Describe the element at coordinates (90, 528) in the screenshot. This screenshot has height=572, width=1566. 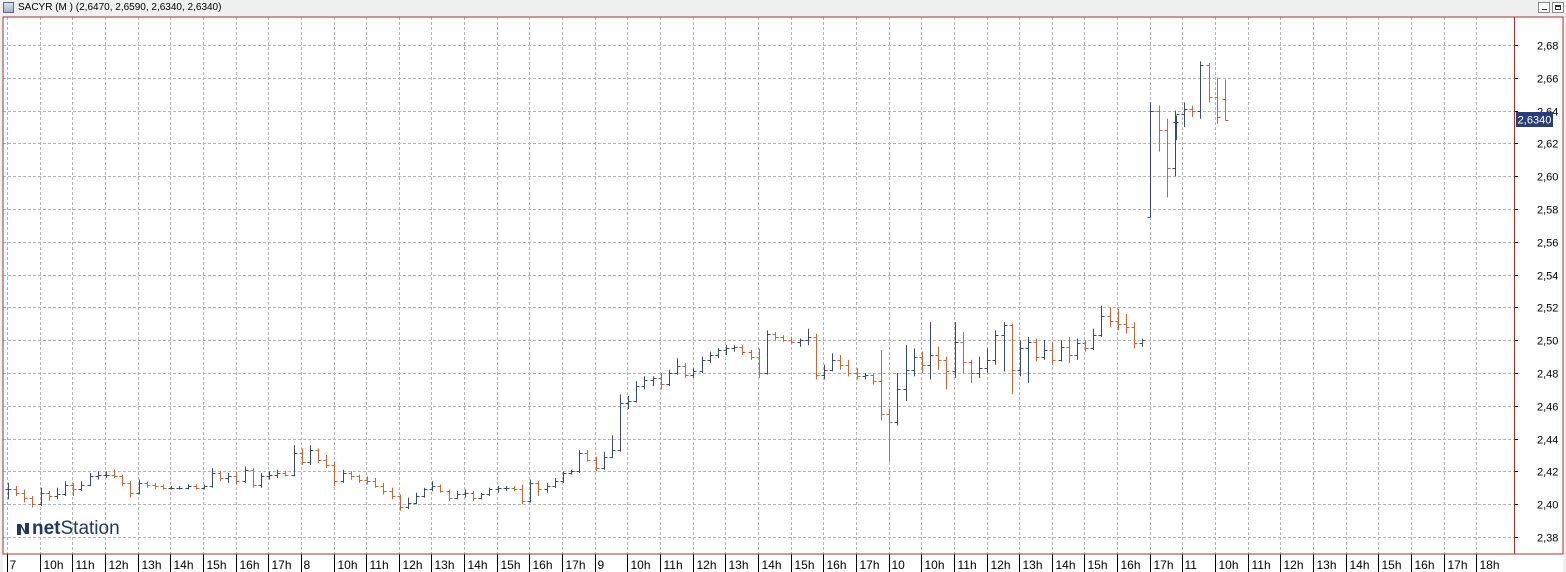
I see `watermark-brand-light: Station` at that location.